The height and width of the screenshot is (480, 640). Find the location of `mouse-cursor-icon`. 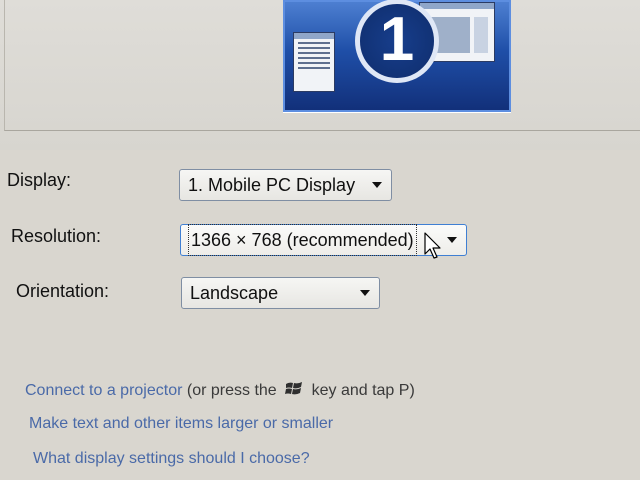

mouse-cursor-icon is located at coordinates (432, 245).